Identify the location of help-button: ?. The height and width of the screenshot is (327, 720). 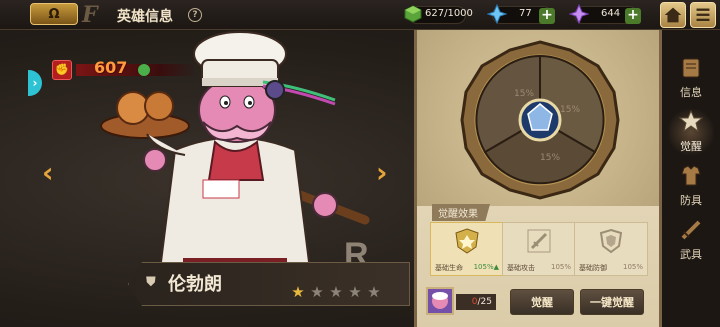
(195, 15).